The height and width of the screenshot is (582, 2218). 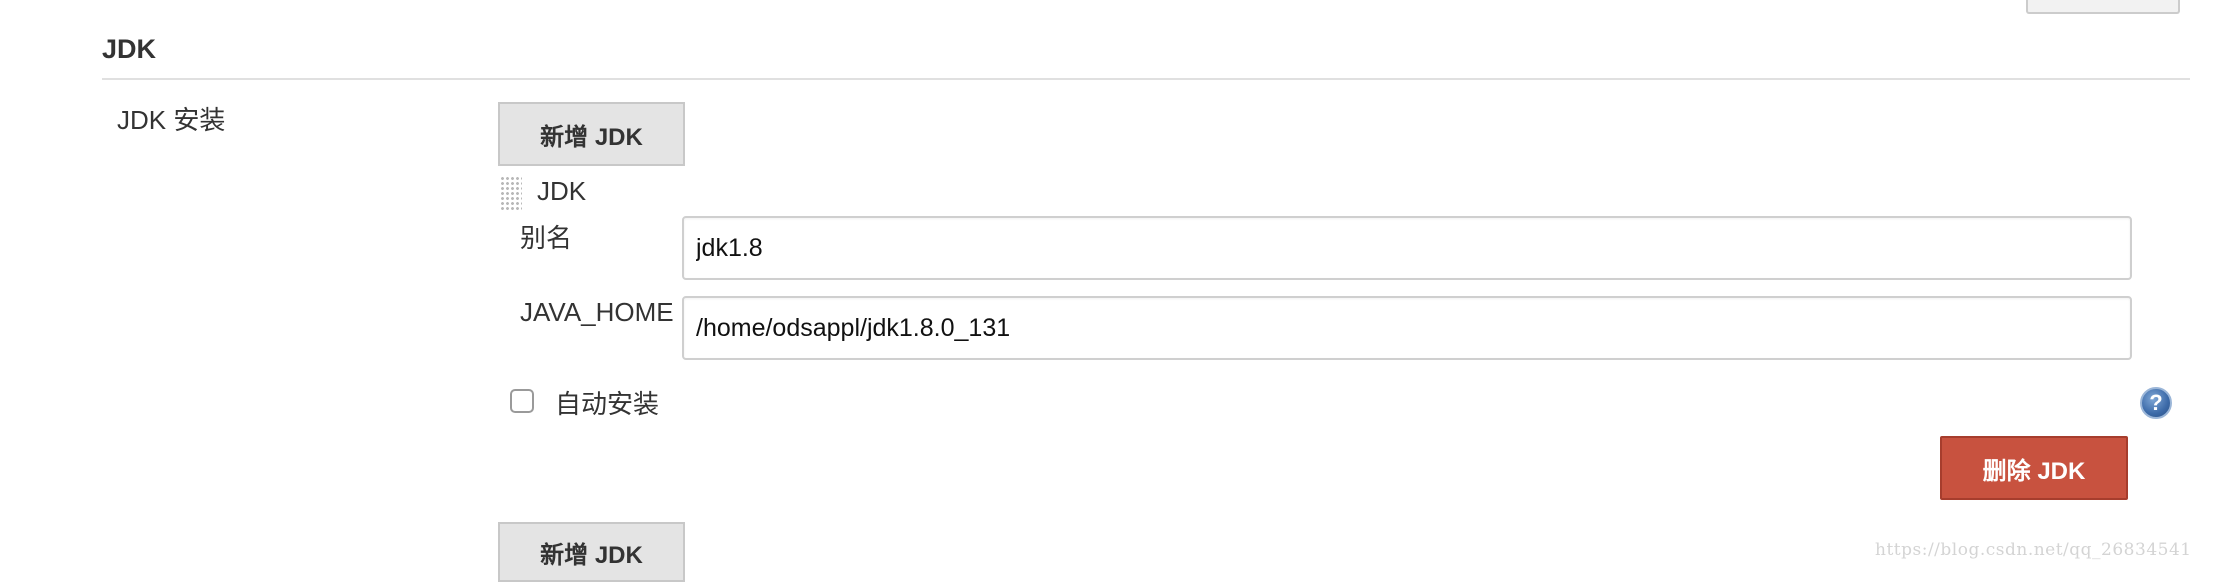 I want to click on alias-label: 别名, so click(x=546, y=238).